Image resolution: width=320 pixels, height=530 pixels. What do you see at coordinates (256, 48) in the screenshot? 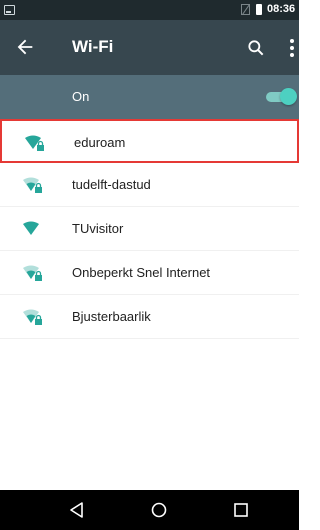
I see `search-icon` at bounding box center [256, 48].